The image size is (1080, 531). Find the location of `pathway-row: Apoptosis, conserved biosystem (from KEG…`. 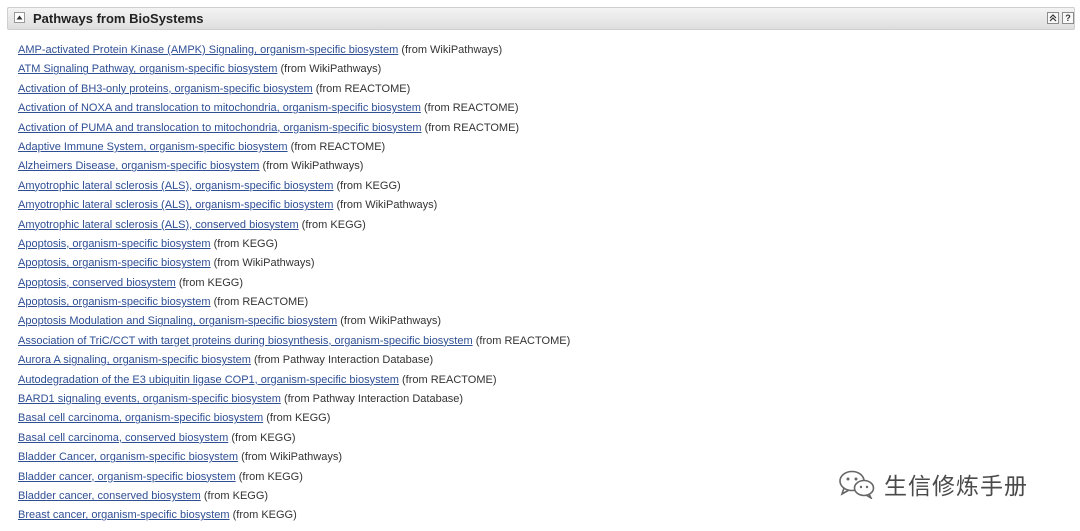

pathway-row: Apoptosis, conserved biosystem (from KEG… is located at coordinates (294, 283).